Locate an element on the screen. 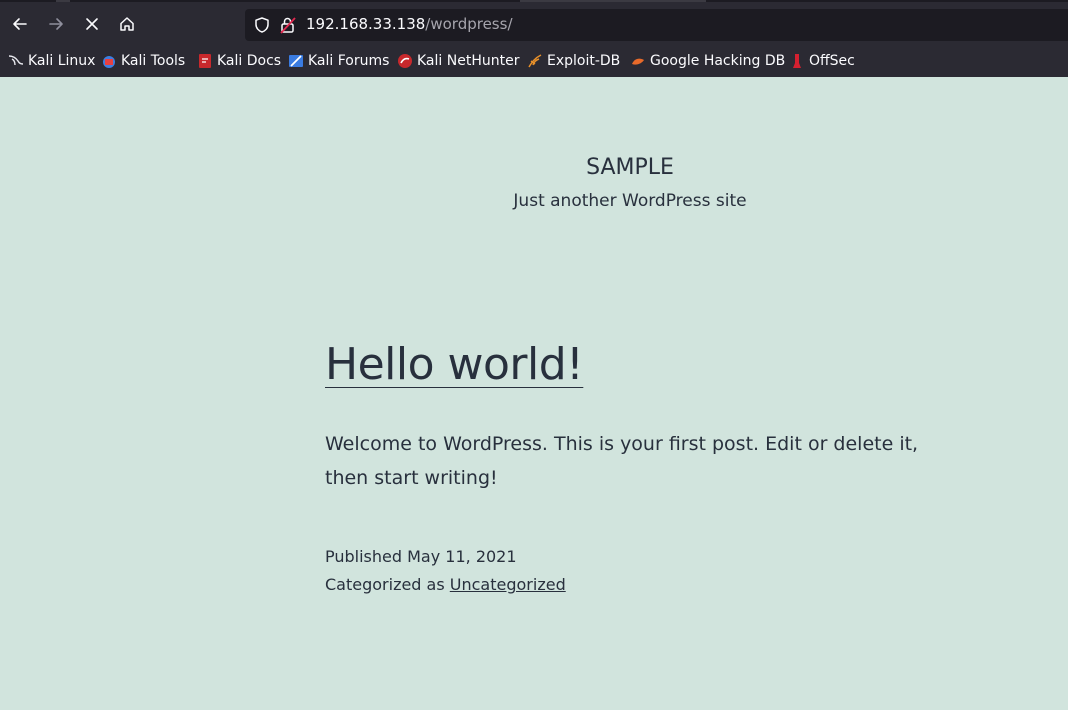 The image size is (1068, 710). url-host: 192.168.33.138 is located at coordinates (366, 24).